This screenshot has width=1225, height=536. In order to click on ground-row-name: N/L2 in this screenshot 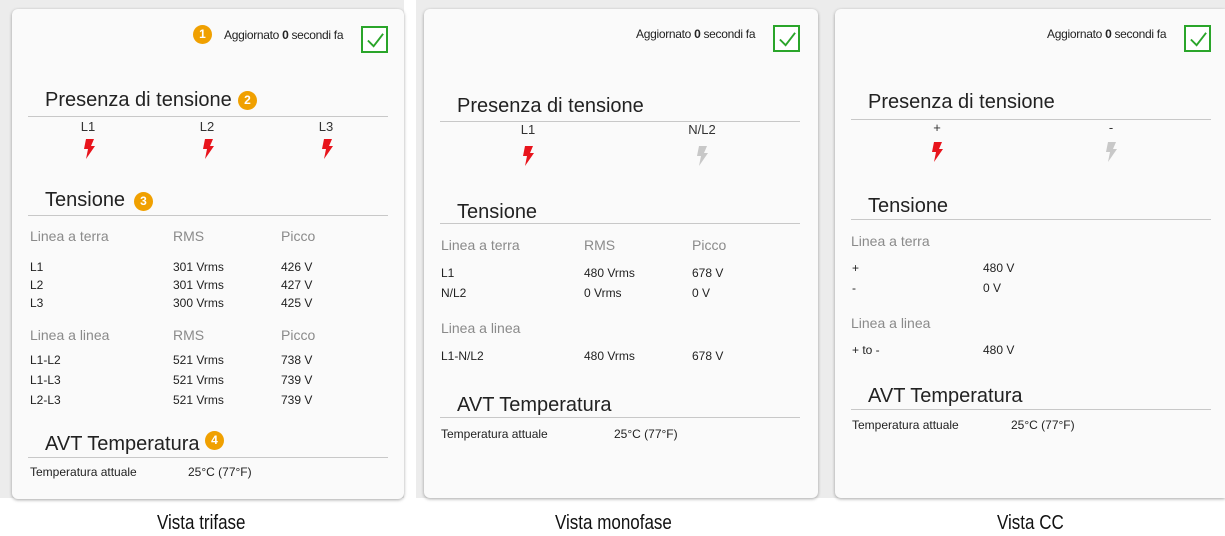, I will do `click(454, 293)`.